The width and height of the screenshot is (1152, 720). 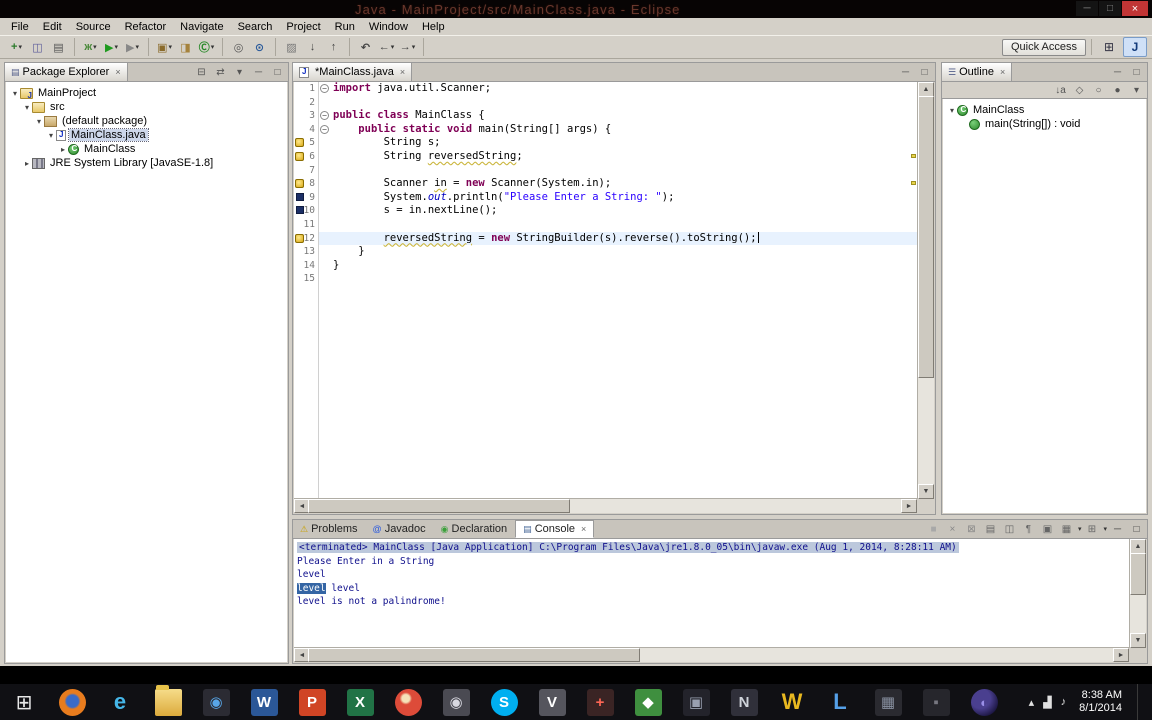 What do you see at coordinates (1009, 529) in the screenshot?
I see `scroll-lock-icon: ◫` at bounding box center [1009, 529].